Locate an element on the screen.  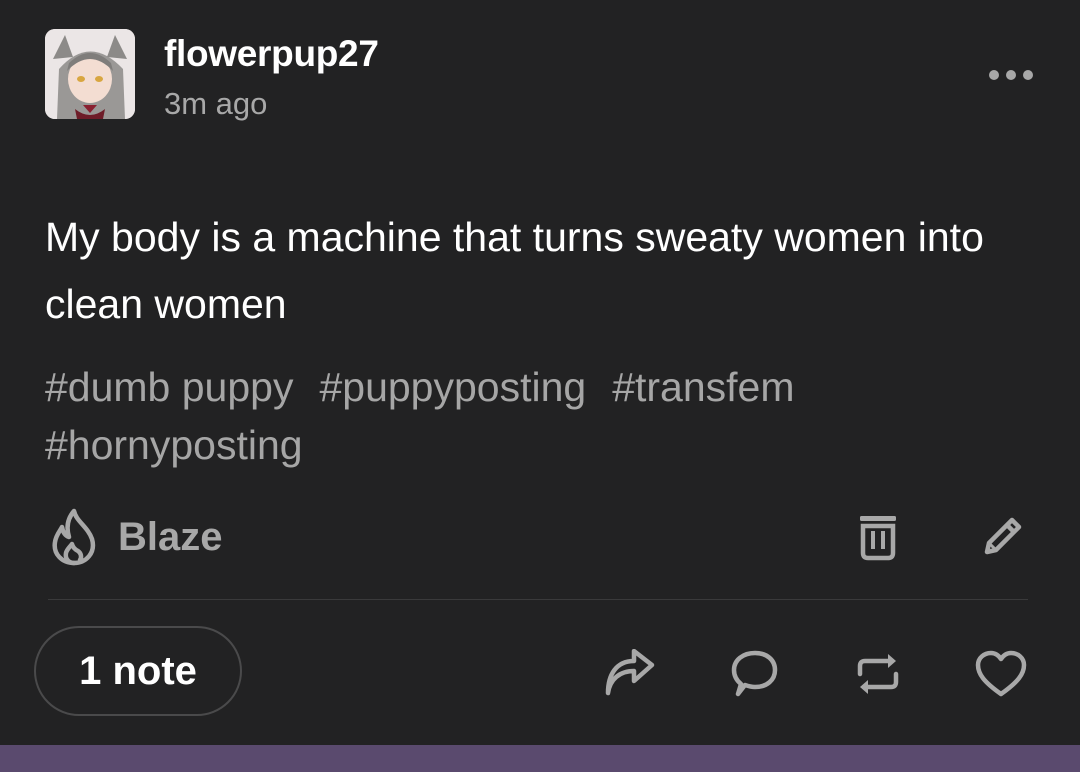
avatar-image is located at coordinates (90, 74).